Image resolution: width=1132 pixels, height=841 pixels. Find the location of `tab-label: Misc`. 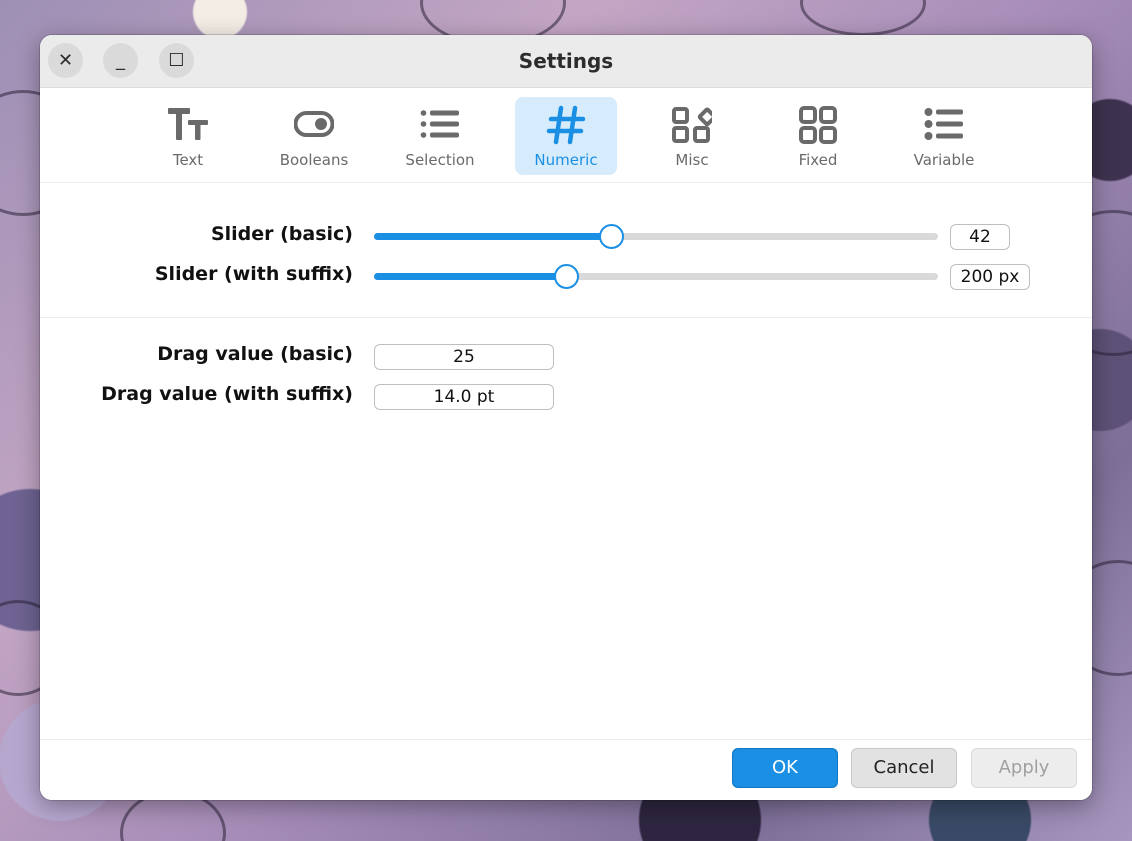

tab-label: Misc is located at coordinates (692, 160).